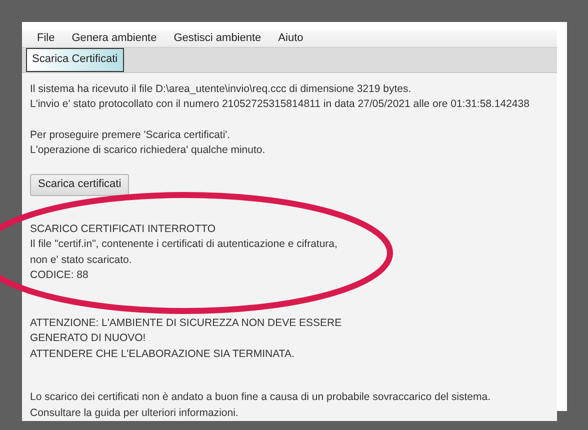  I want to click on message-line: SCARICO CERTIFICATI INTERROTTO, so click(123, 229).